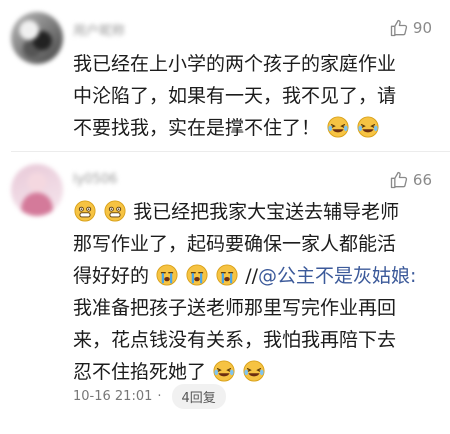 This screenshot has width=450, height=434. What do you see at coordinates (99, 29) in the screenshot?
I see `username: 用户昵称` at bounding box center [99, 29].